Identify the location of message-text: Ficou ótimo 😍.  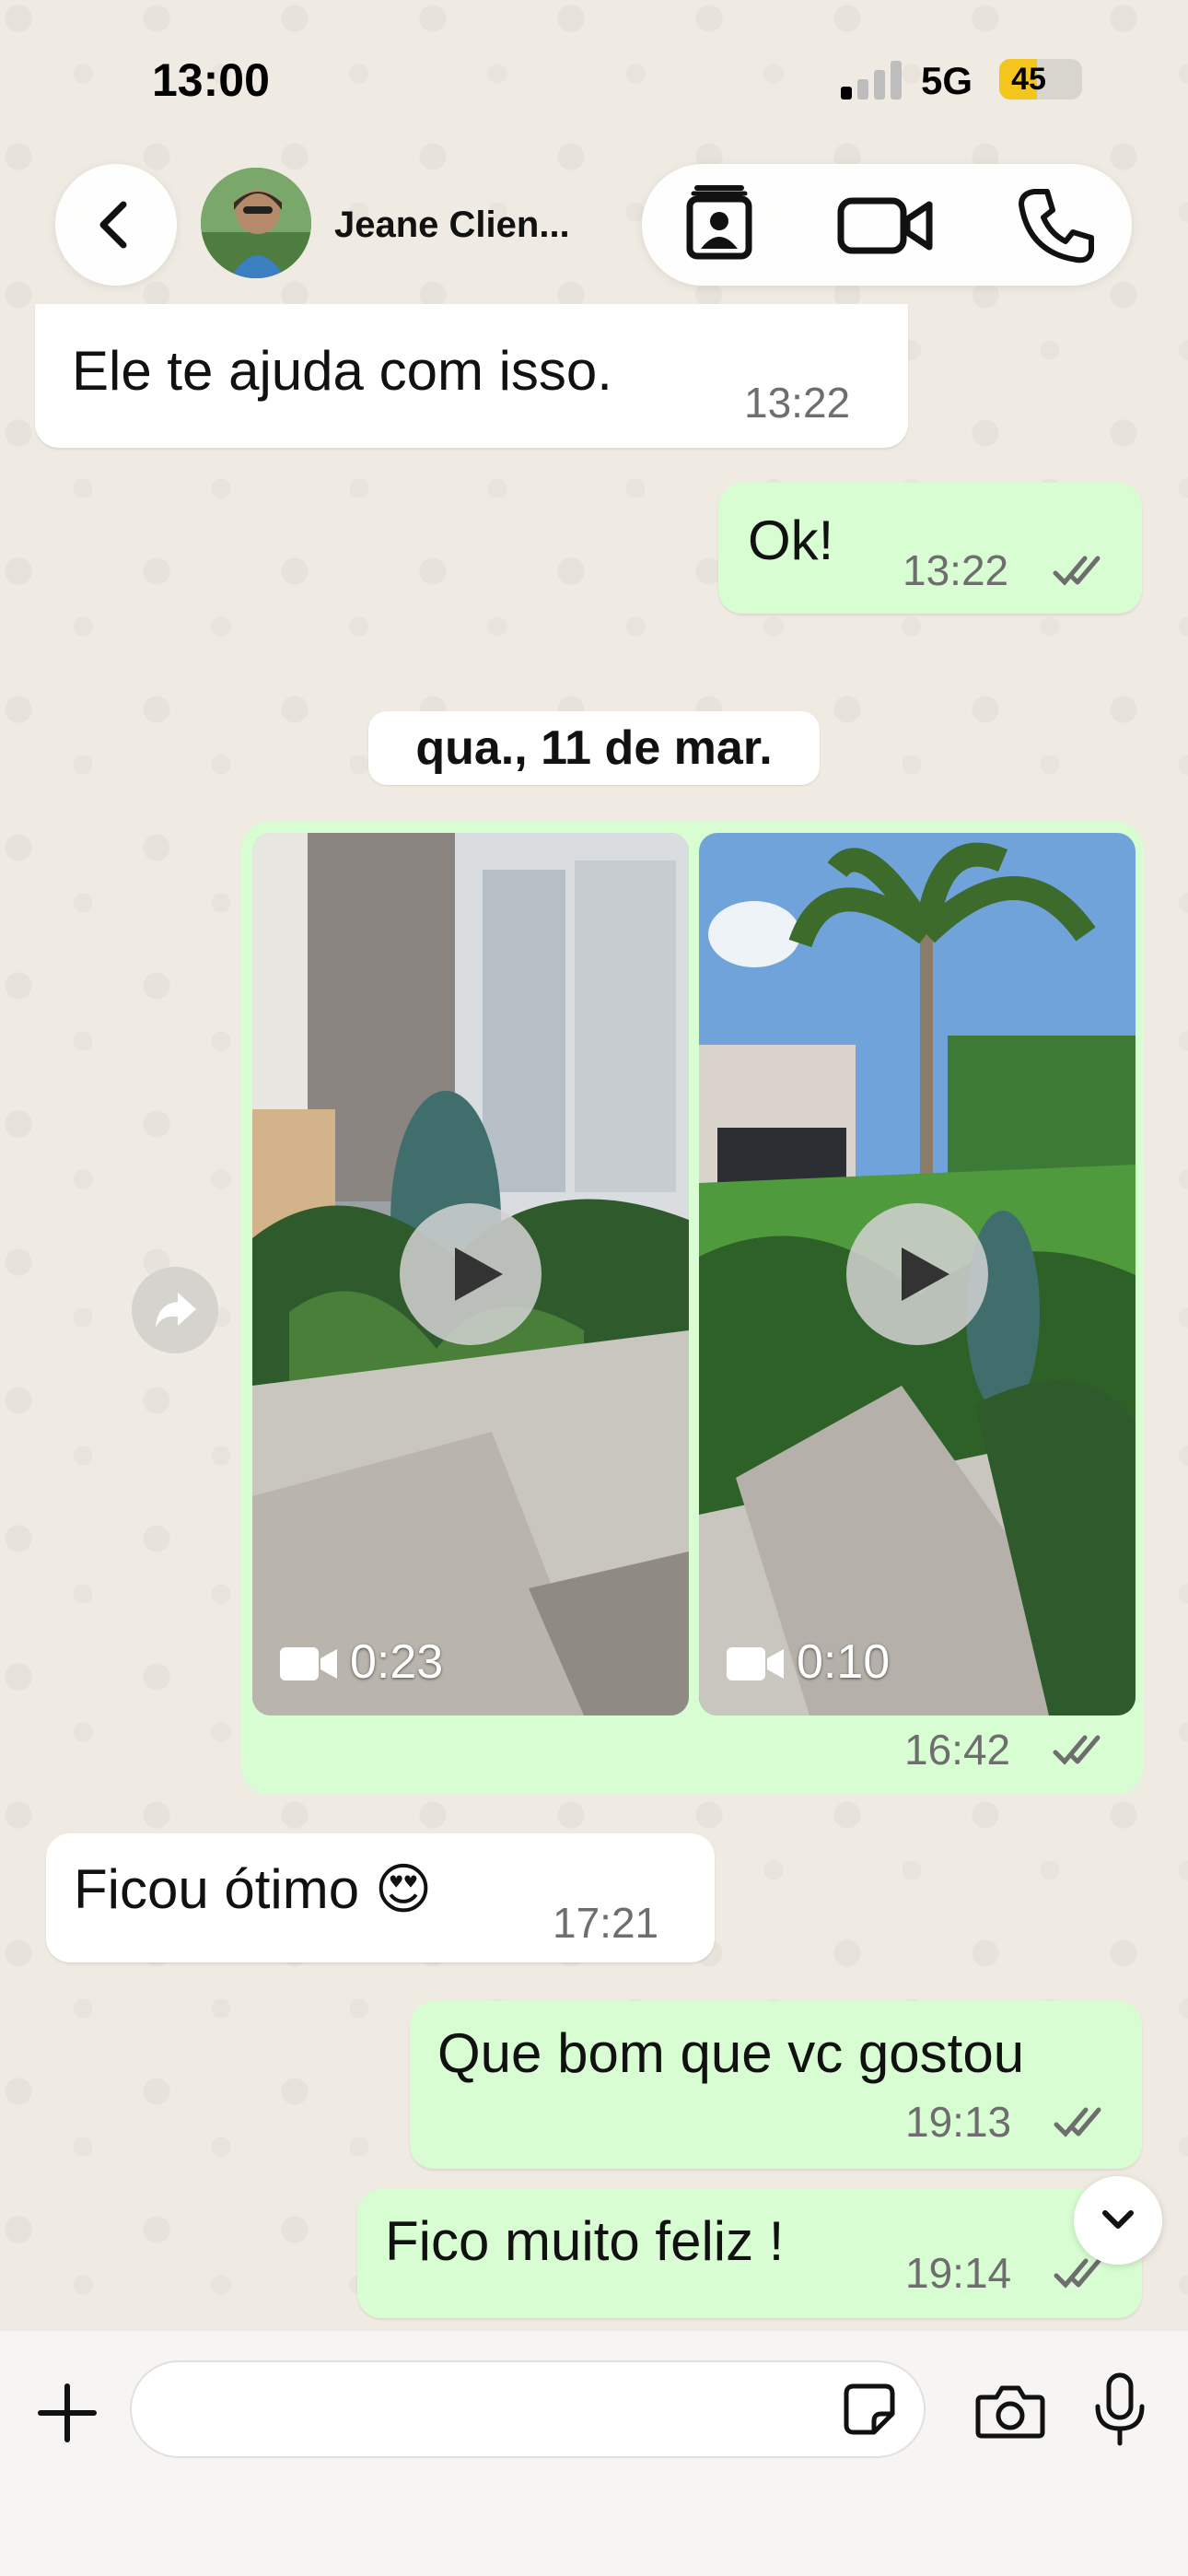
(253, 1889).